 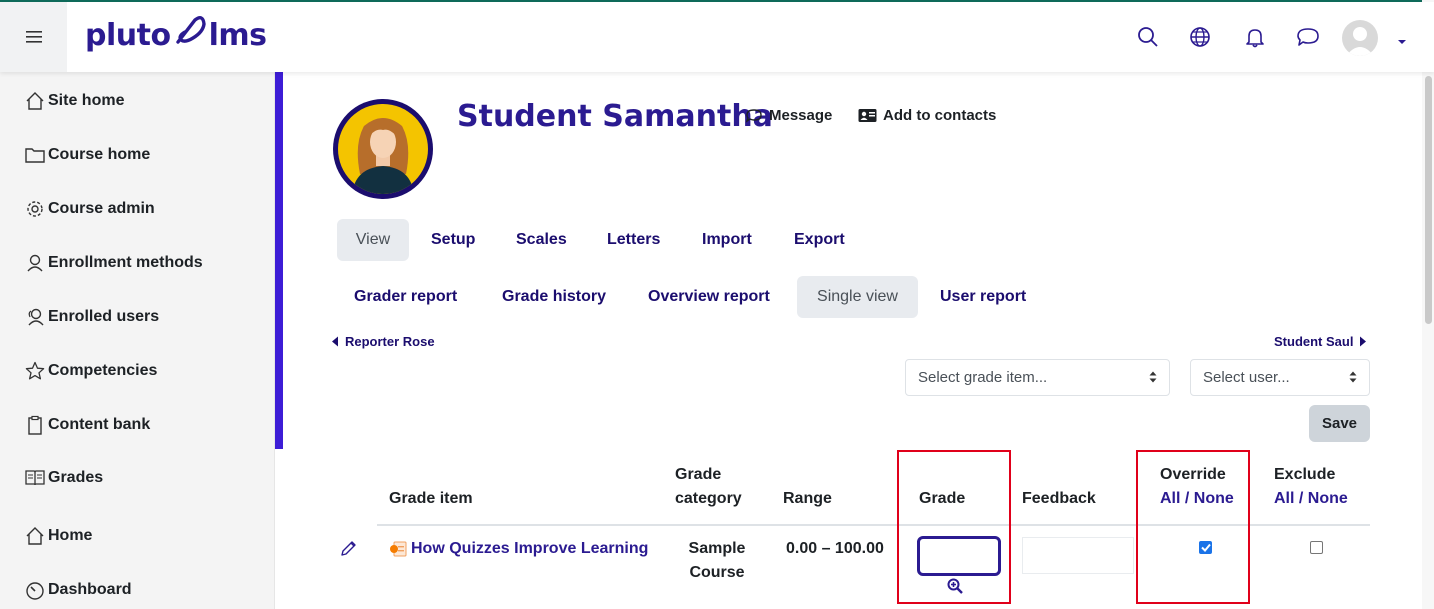 I want to click on book-icon, so click(x=35, y=478).